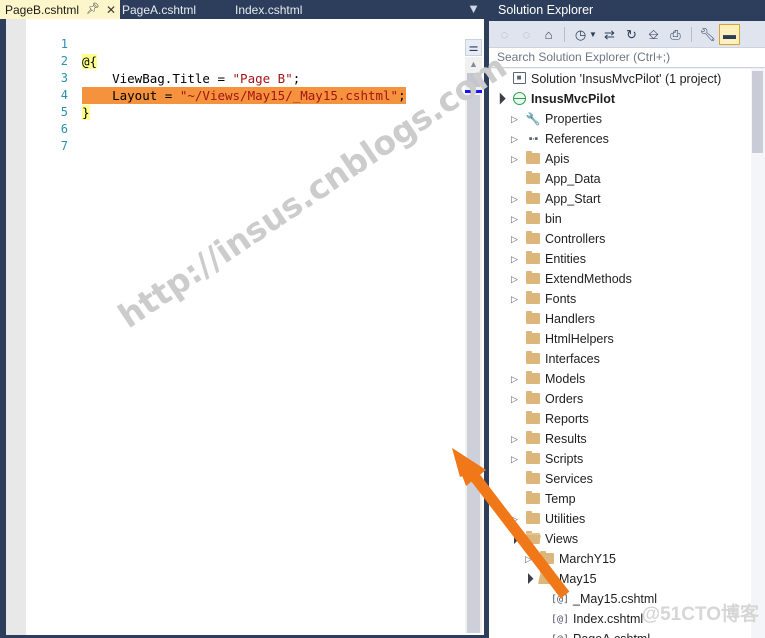 This screenshot has width=765, height=638. I want to click on line-number: 7, so click(64, 146).